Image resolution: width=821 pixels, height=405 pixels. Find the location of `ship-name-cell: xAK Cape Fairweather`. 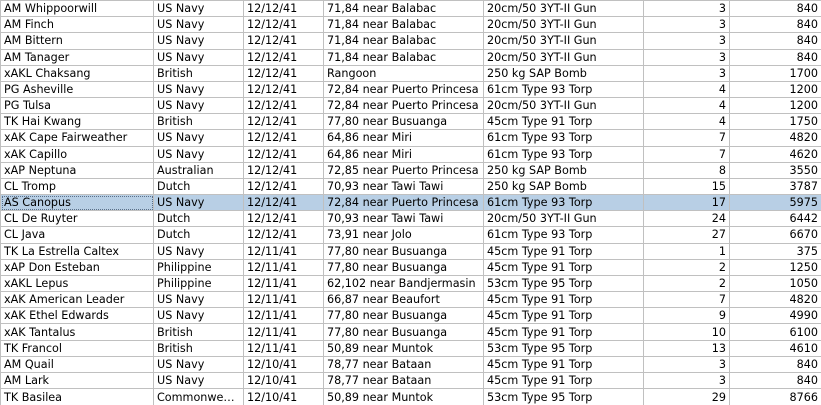

ship-name-cell: xAK Cape Fairweather is located at coordinates (77, 138).